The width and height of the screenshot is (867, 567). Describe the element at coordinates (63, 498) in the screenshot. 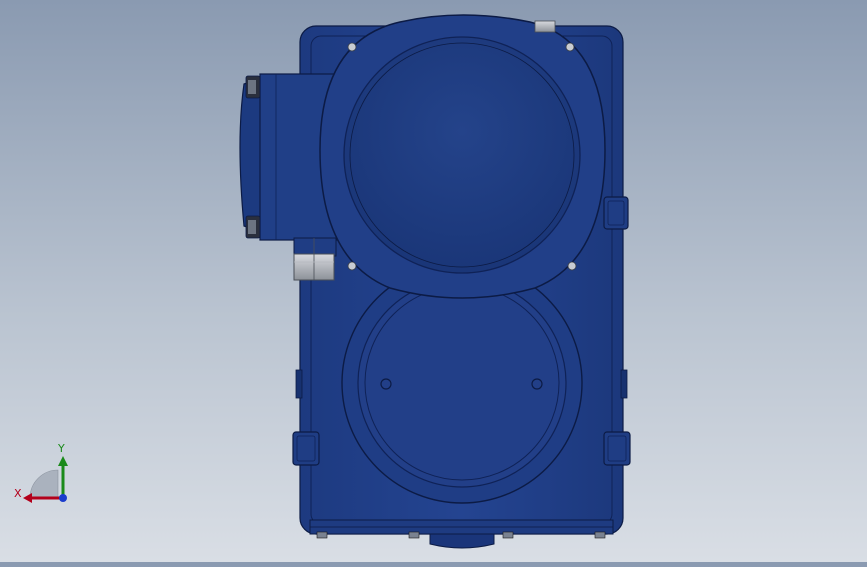

I see `z-axis-dot` at that location.